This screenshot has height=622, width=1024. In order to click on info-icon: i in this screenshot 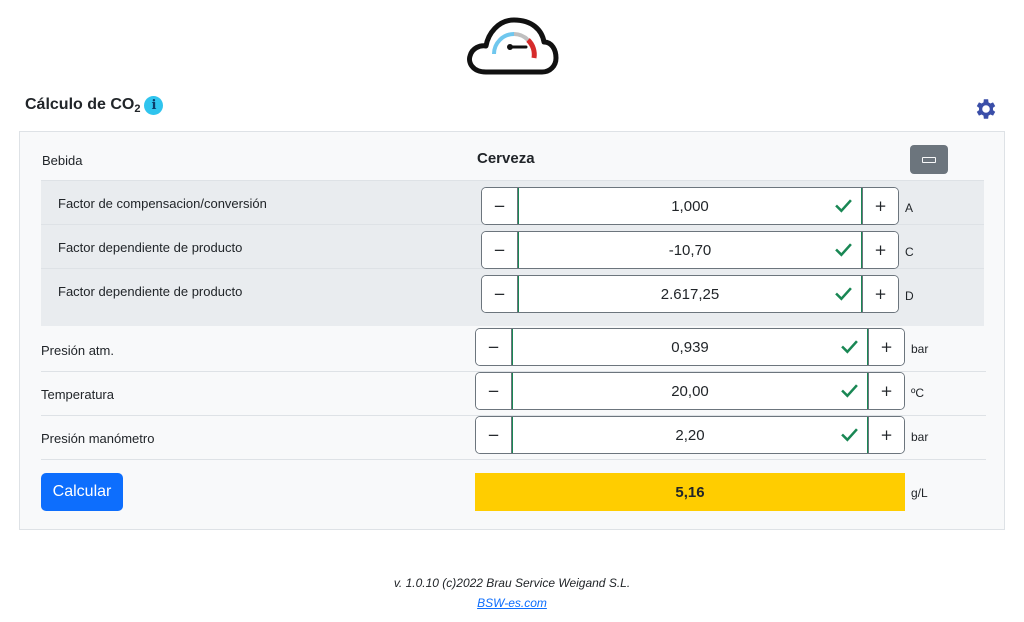, I will do `click(154, 105)`.